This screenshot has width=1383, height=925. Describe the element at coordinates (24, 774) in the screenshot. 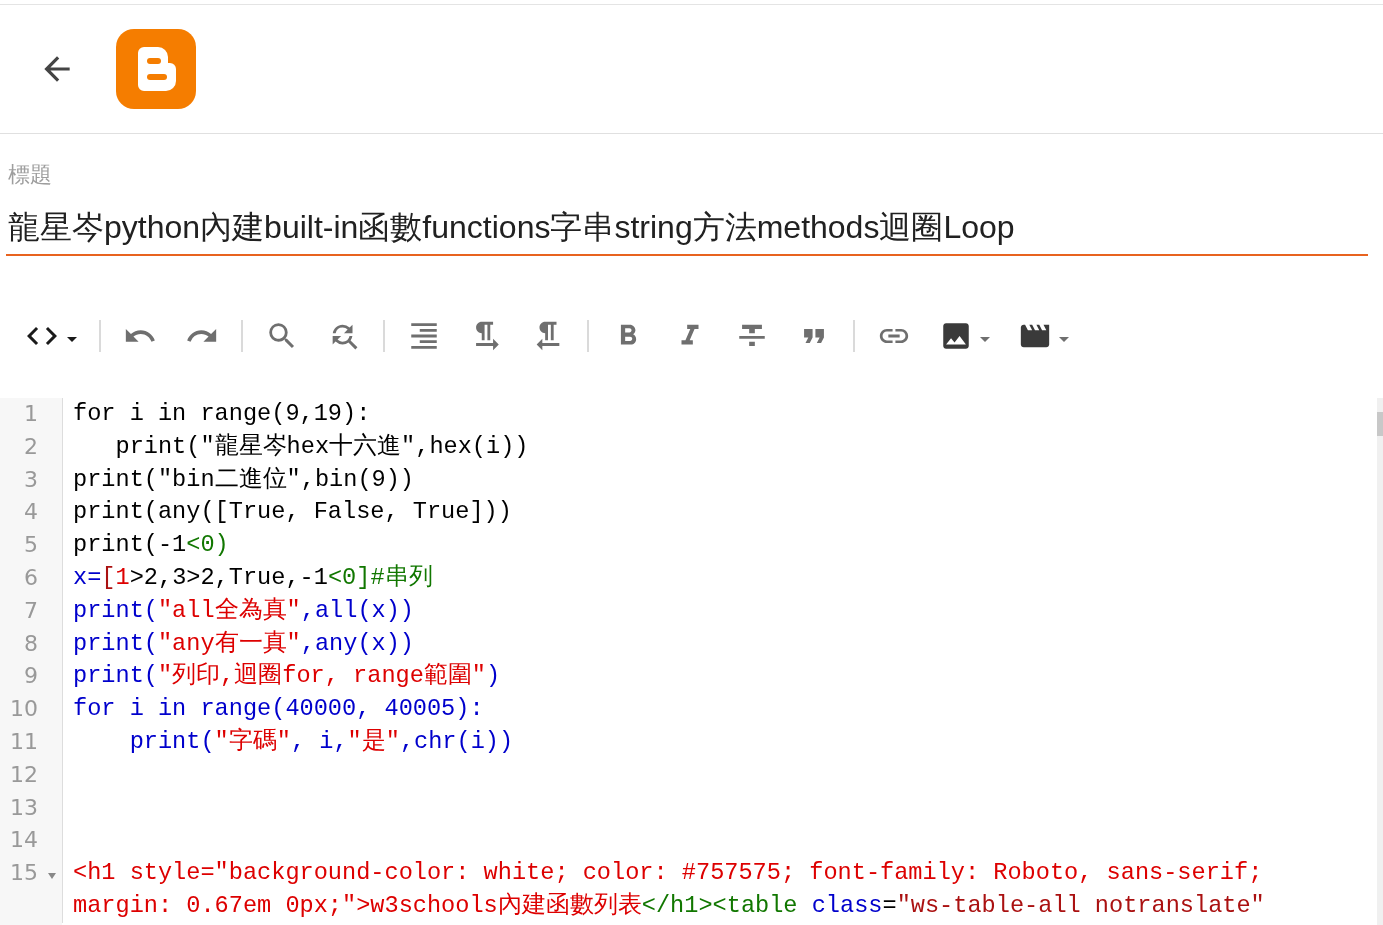

I see `line-number: 12` at that location.